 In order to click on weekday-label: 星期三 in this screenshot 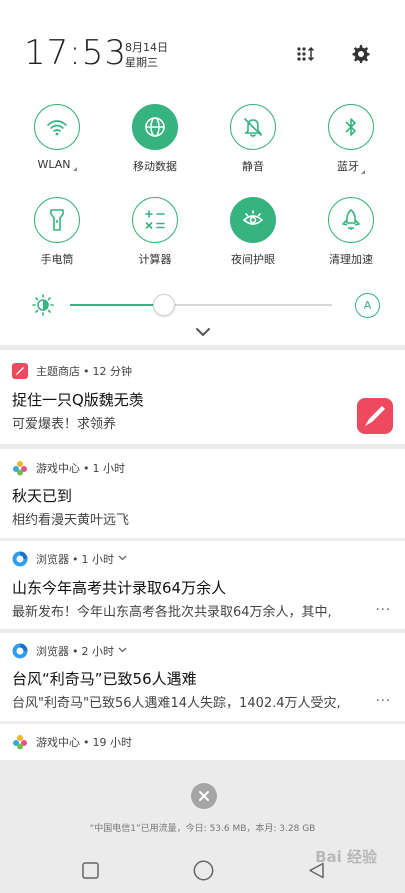, I will do `click(141, 62)`.